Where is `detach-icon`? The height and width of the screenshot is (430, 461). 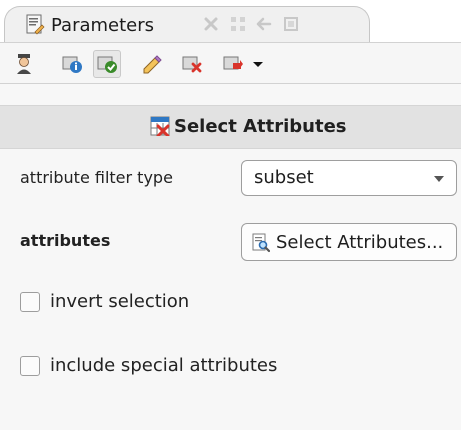
detach-icon is located at coordinates (238, 24).